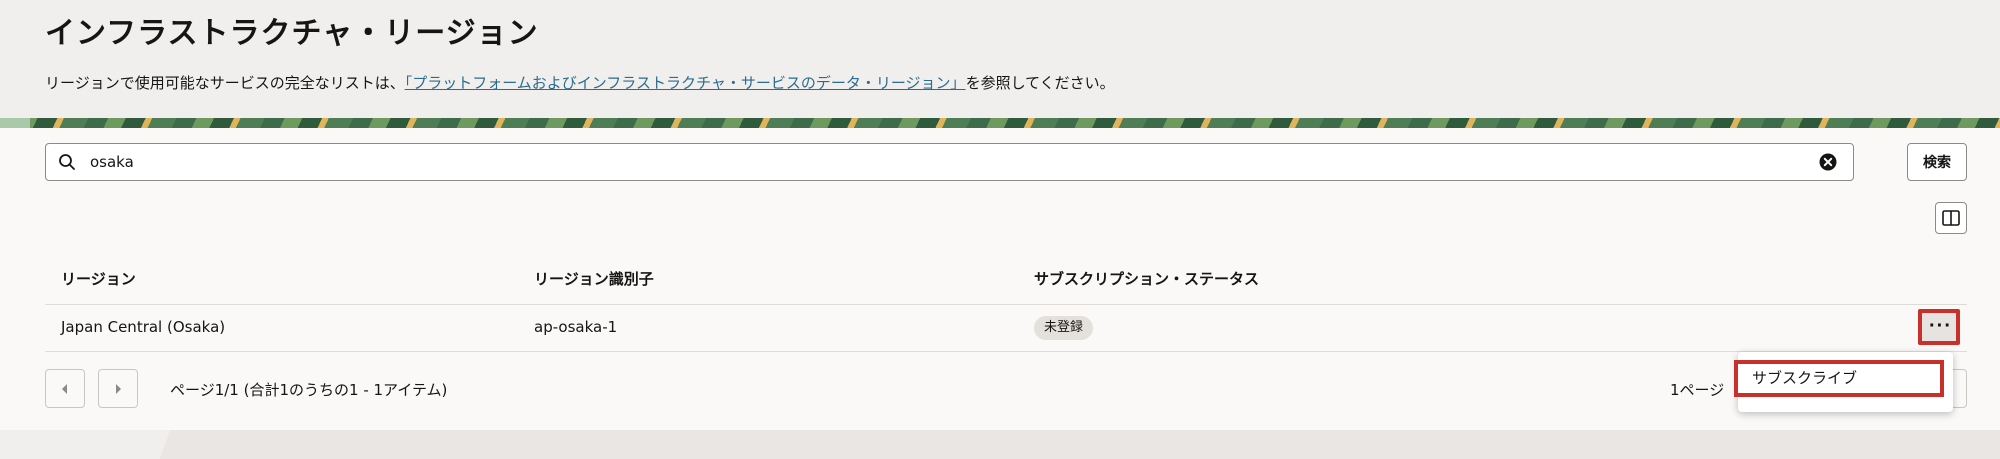  I want to click on next-page-button, so click(118, 388).